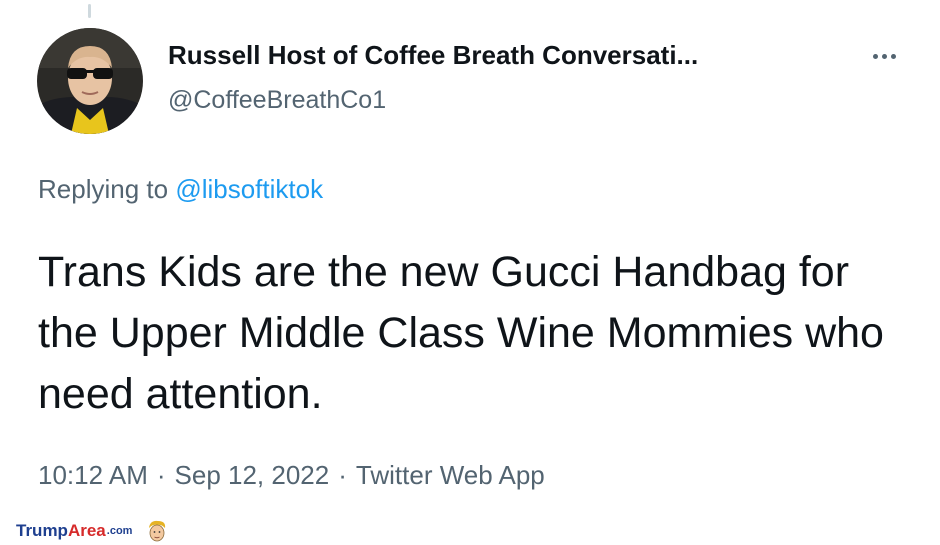  What do you see at coordinates (119, 531) in the screenshot?
I see `watermark-text-com: .com` at bounding box center [119, 531].